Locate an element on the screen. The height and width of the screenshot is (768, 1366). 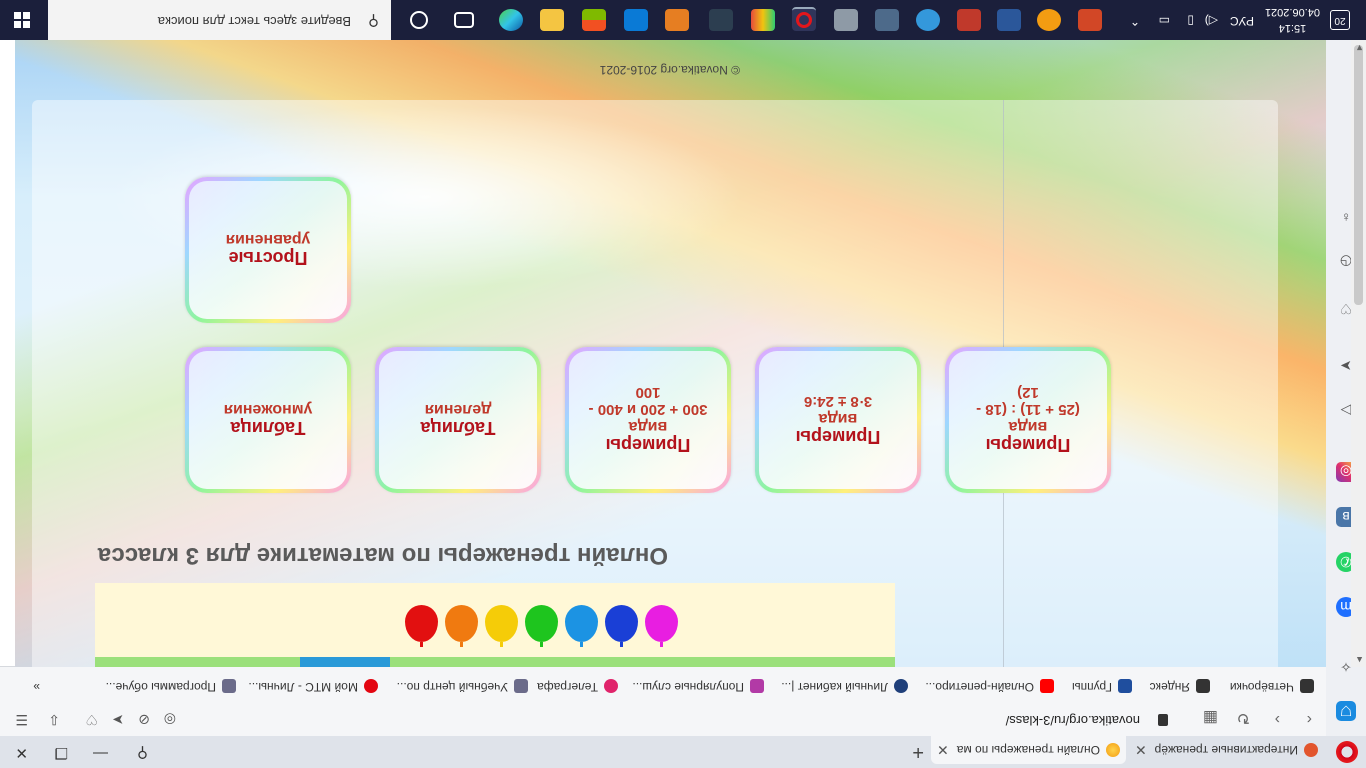
url-field: novatika.org/ru/3-klass/ is located at coordinates (1073, 720).